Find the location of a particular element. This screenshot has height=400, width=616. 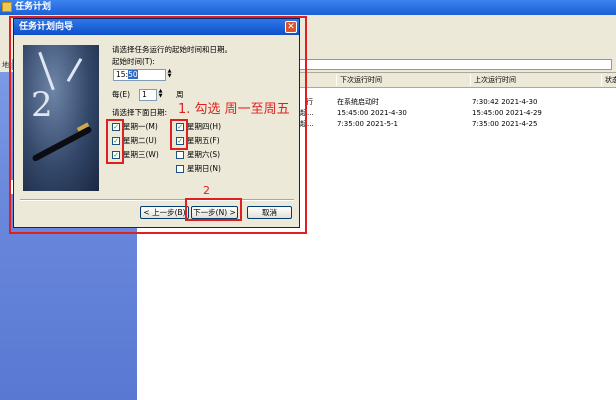

annotation-left-days-box is located at coordinates (115, 141).